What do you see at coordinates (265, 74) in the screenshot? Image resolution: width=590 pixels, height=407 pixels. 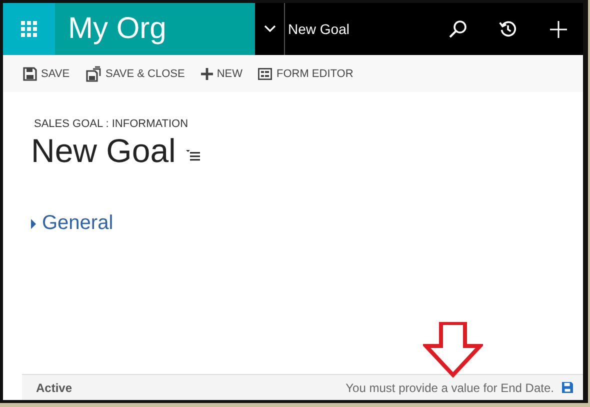 I see `form-icon` at bounding box center [265, 74].